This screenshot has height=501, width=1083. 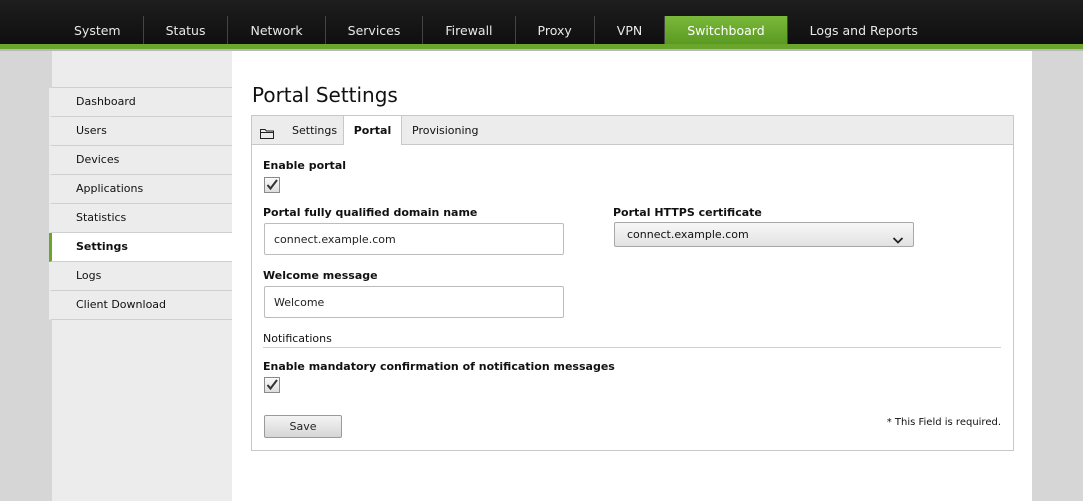 I want to click on tab-bar: Settings Portal Provisioning, so click(x=632, y=130).